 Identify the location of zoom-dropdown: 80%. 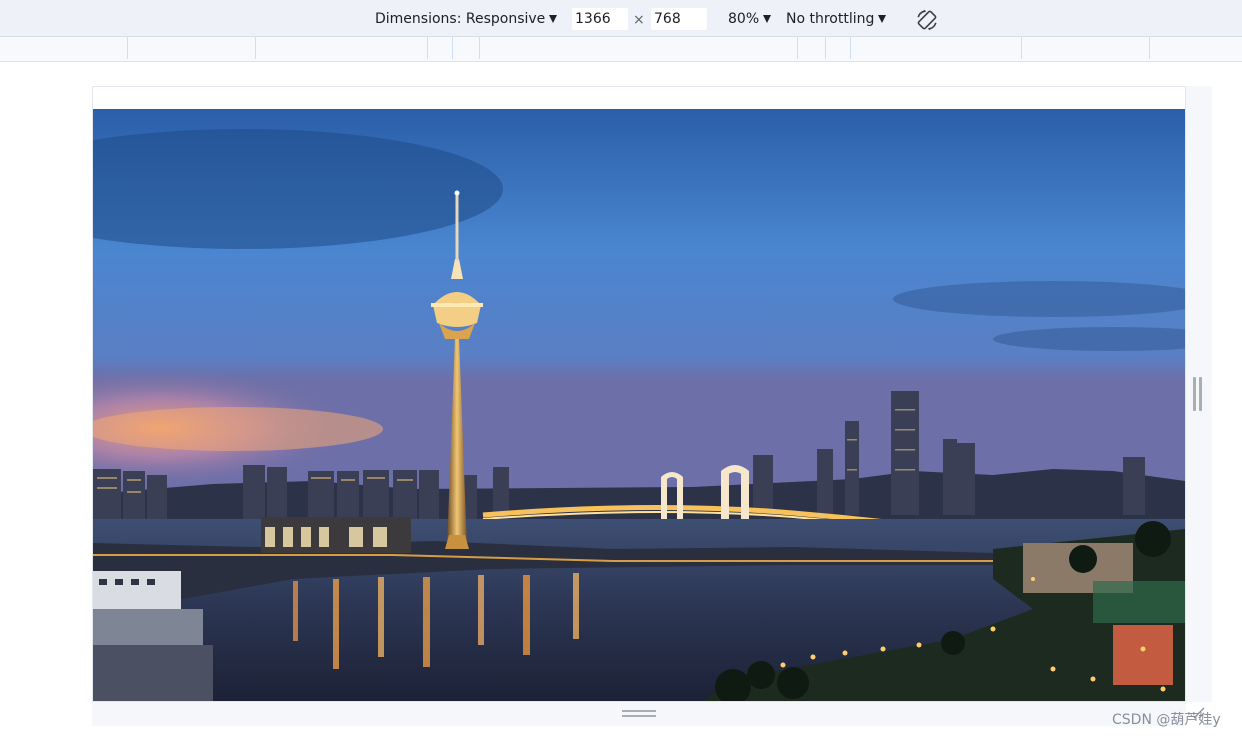
(750, 19).